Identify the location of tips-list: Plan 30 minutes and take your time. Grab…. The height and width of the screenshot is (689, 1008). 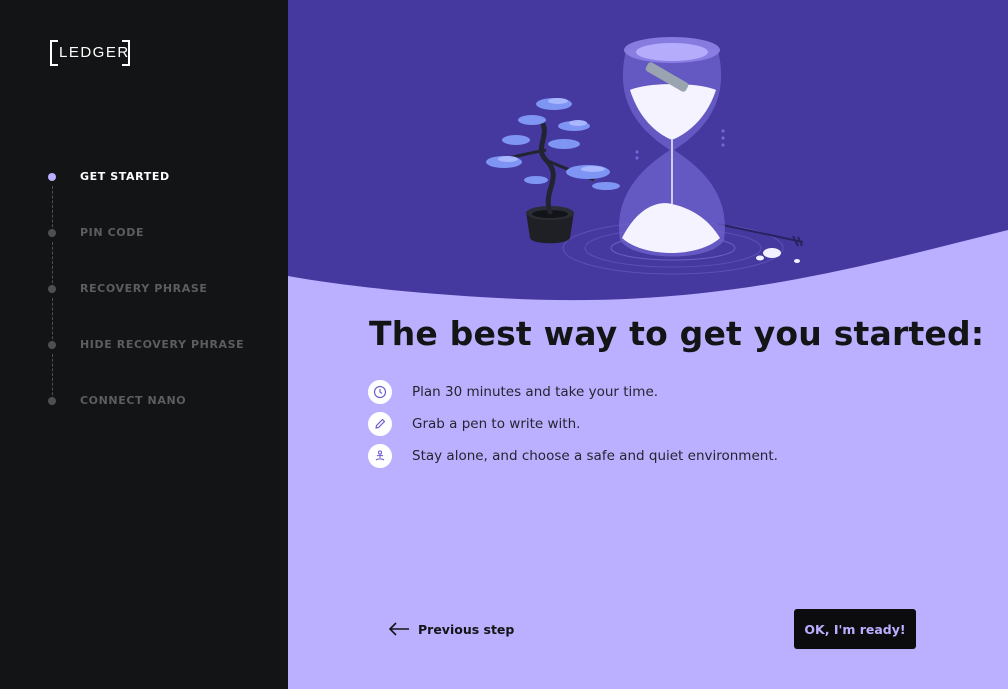
(573, 424).